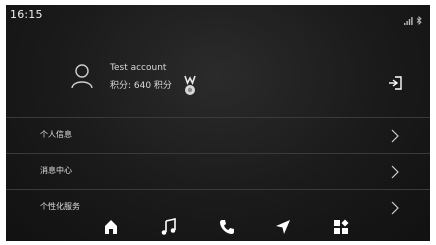 This screenshot has height=245, width=436. Describe the element at coordinates (56, 170) in the screenshot. I see `menu-item-label: 消息中心` at that location.